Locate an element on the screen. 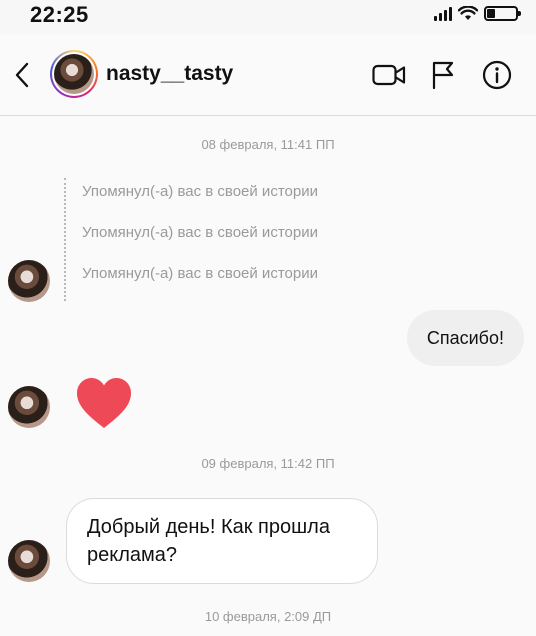 The height and width of the screenshot is (636, 536). report-button is located at coordinates (443, 75).